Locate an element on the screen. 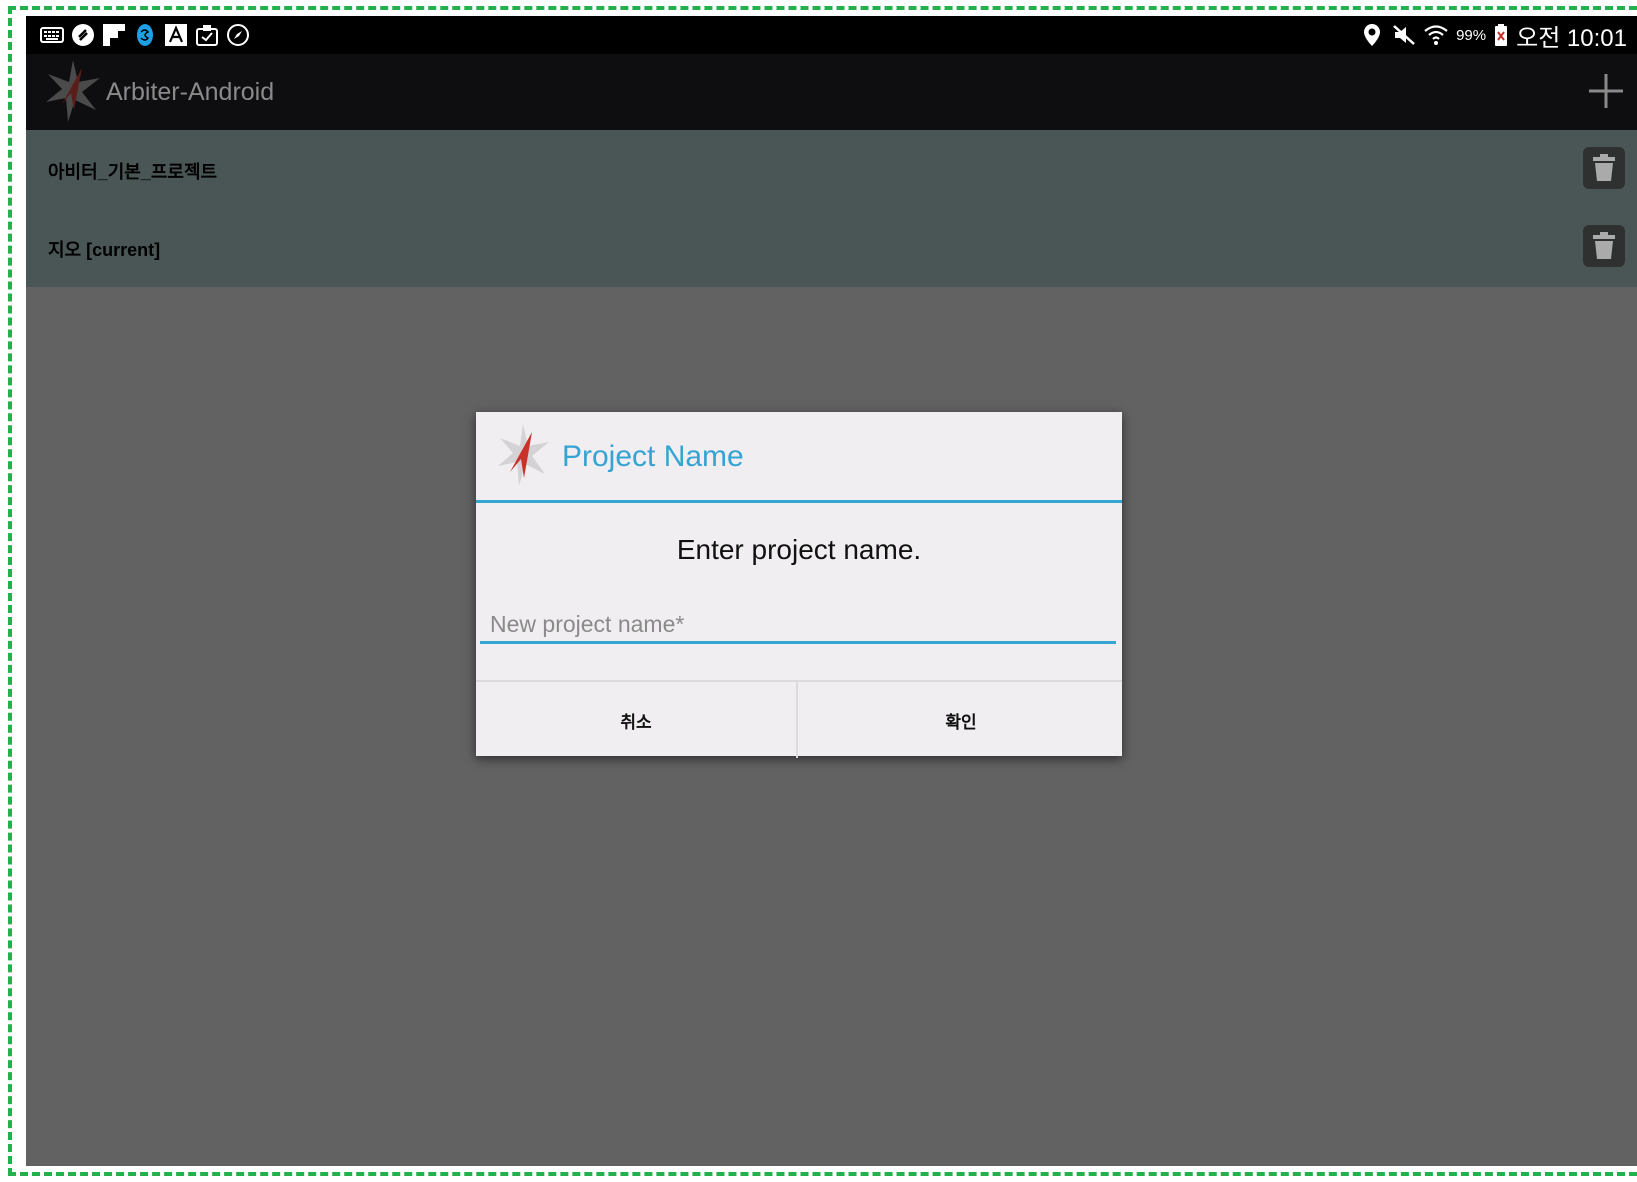 Image resolution: width=1637 pixels, height=1182 pixels. notification-icons is located at coordinates (145, 35).